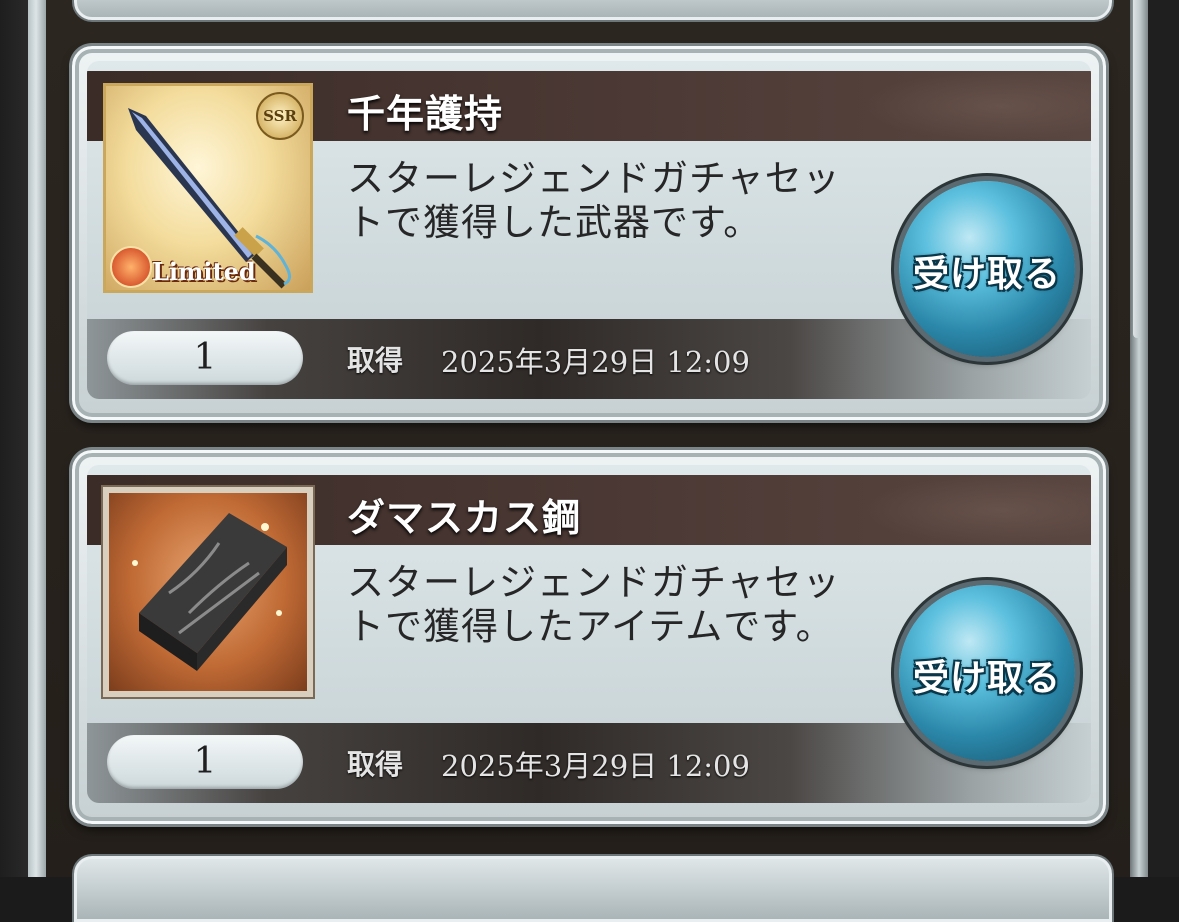 This screenshot has height=922, width=1179. What do you see at coordinates (208, 188) in the screenshot?
I see `weapon-sword-icon: SSR Limited` at bounding box center [208, 188].